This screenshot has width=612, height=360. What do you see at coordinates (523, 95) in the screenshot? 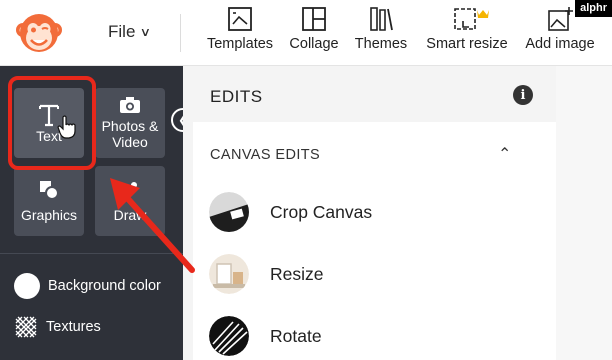
I see `info-icon: i` at bounding box center [523, 95].